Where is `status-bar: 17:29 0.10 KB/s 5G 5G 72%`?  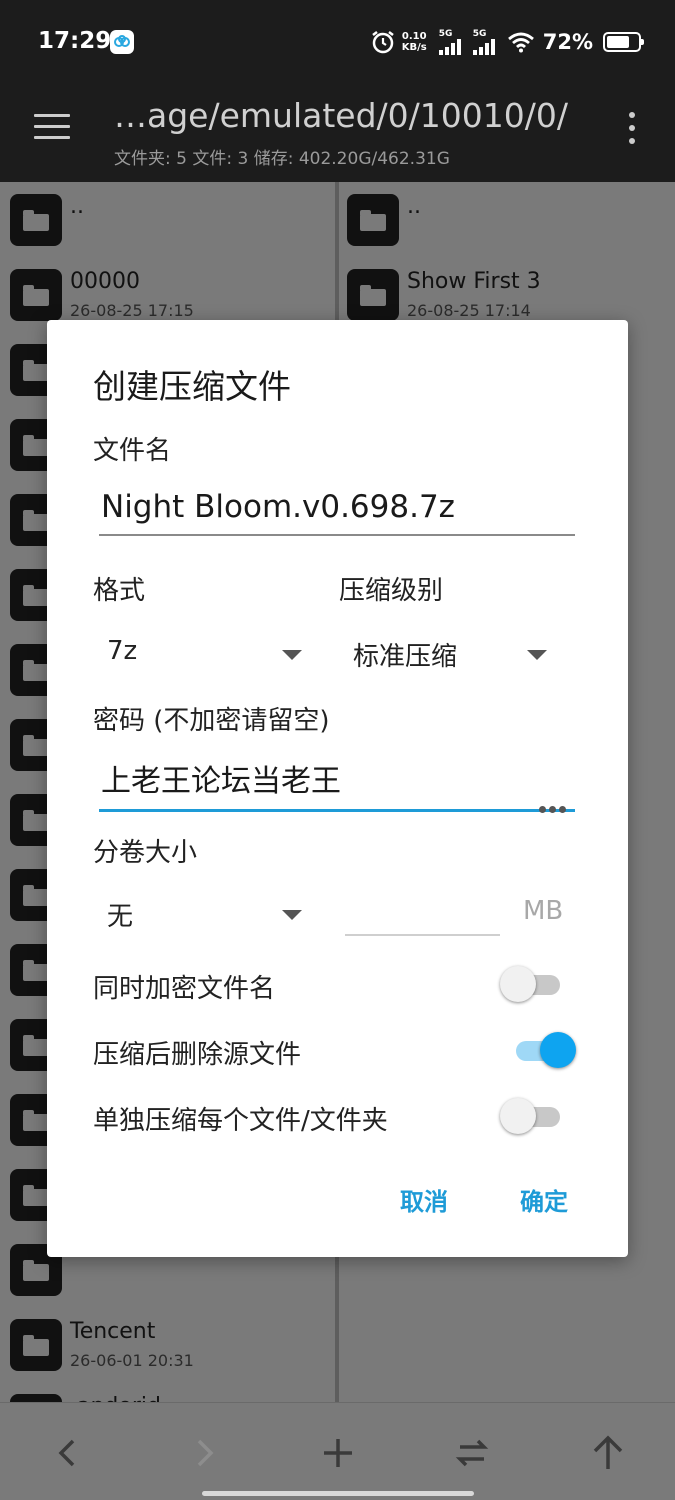
status-bar: 17:29 0.10 KB/s 5G 5G 72% is located at coordinates (337, 42).